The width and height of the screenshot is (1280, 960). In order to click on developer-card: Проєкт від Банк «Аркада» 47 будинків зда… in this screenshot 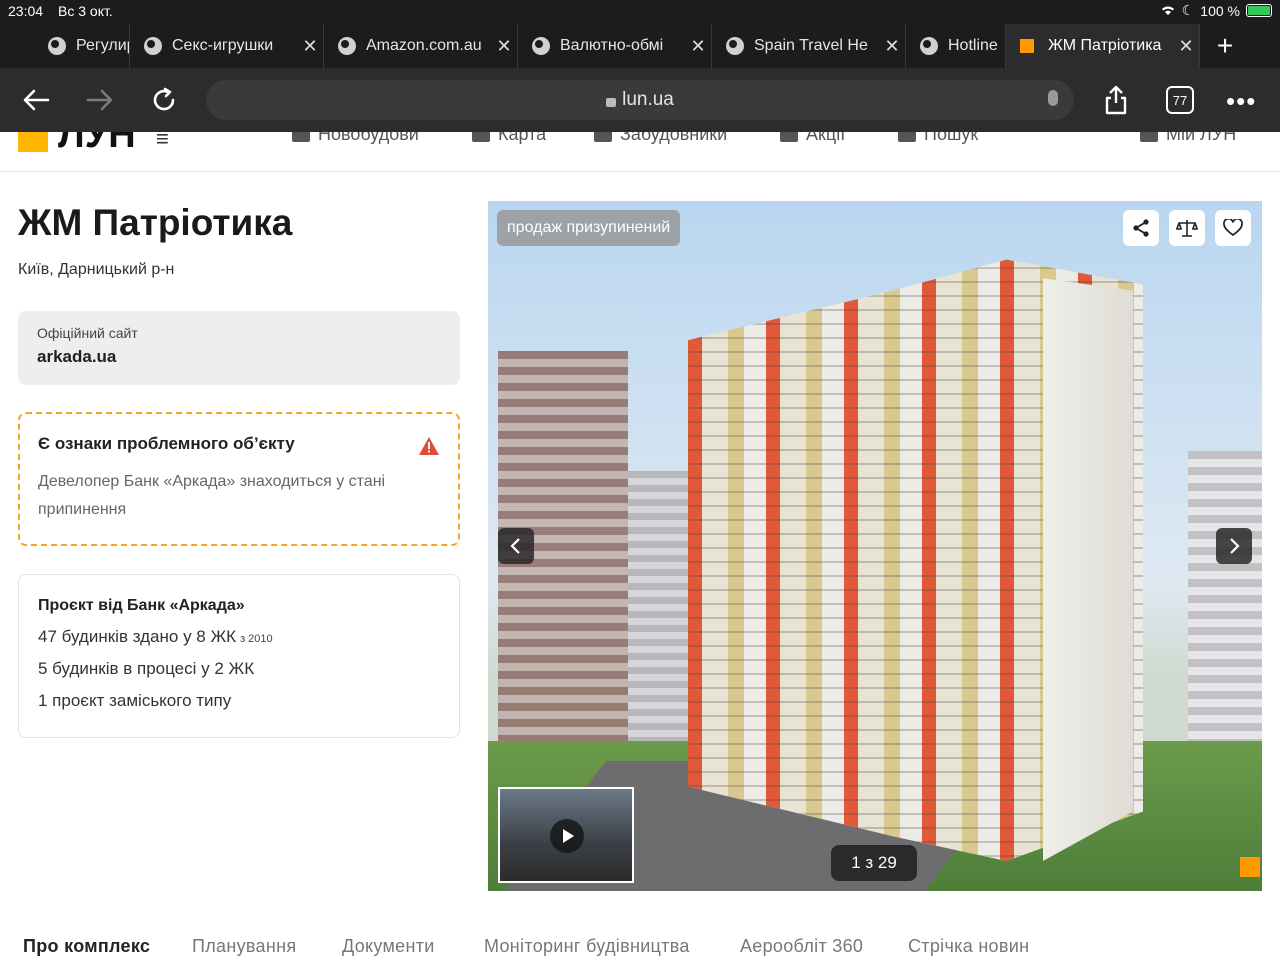, I will do `click(239, 656)`.